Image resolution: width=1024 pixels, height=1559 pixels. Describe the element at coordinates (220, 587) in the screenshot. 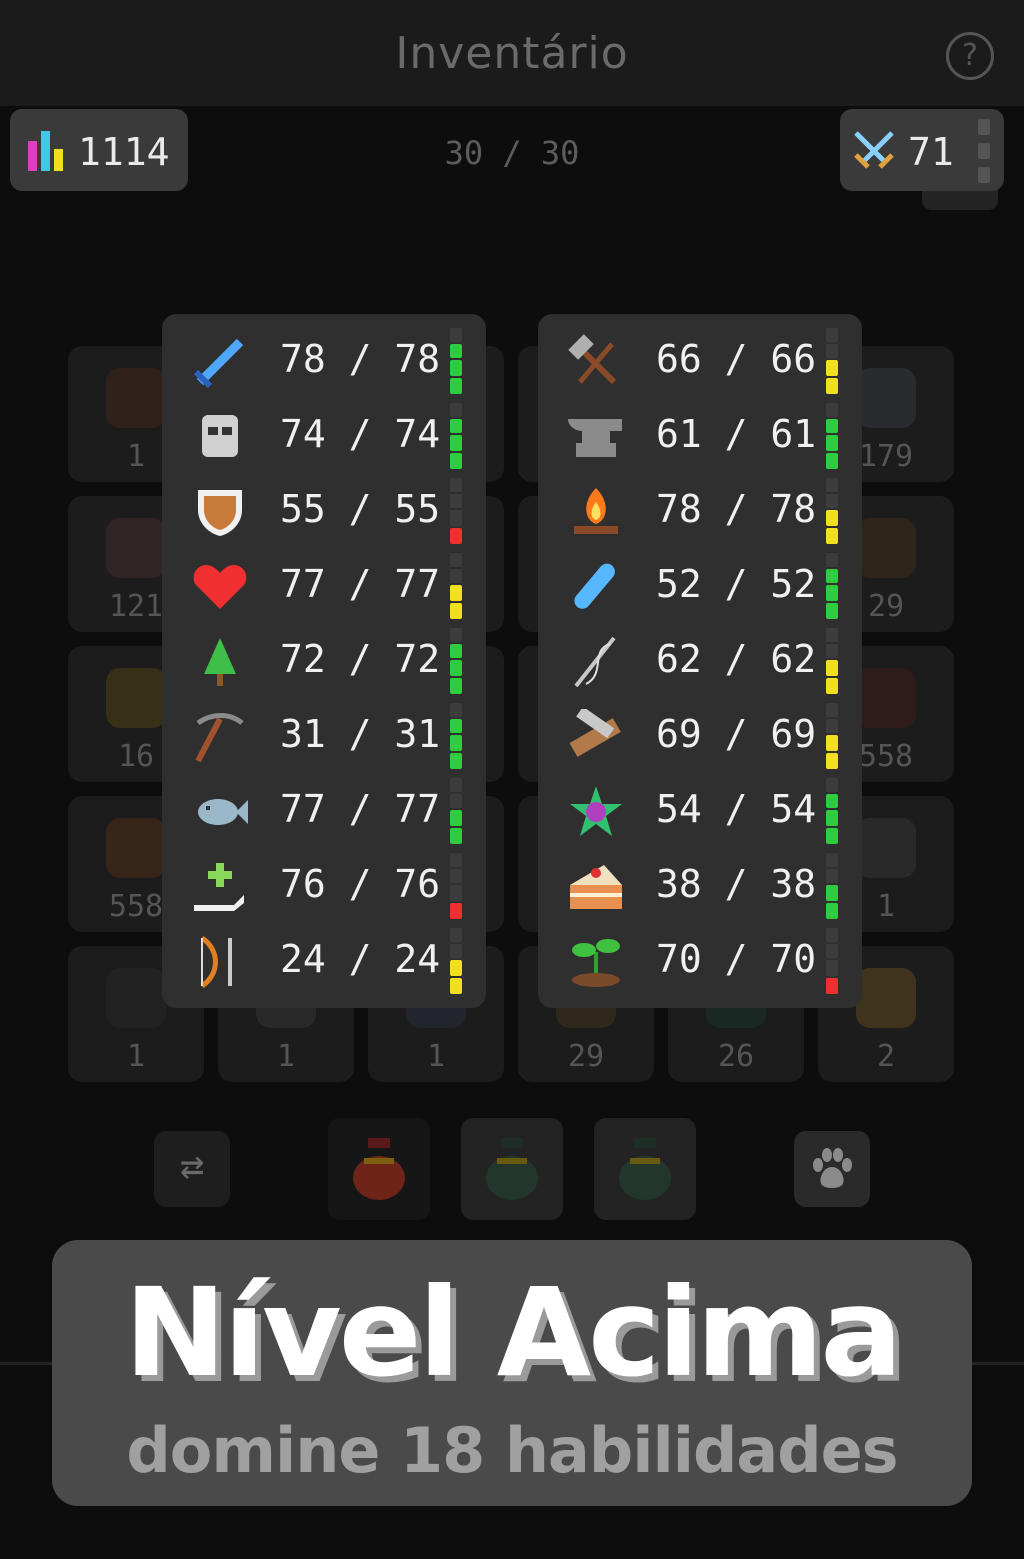

I see `heart-icon` at that location.